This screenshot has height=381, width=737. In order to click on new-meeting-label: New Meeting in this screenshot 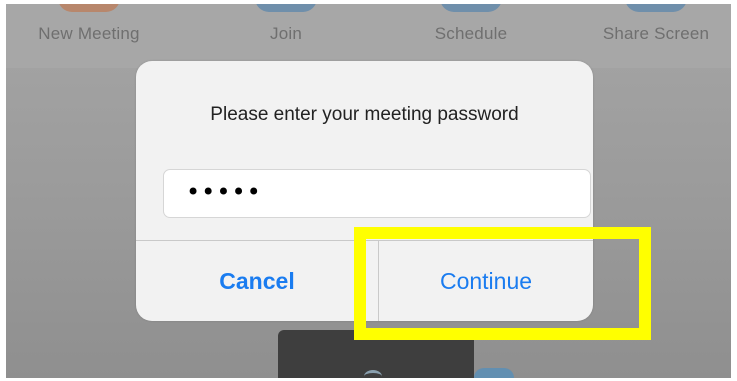, I will do `click(89, 33)`.